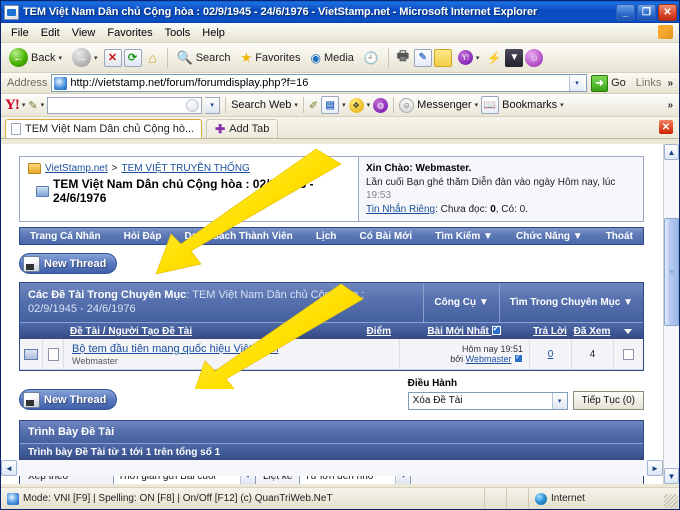 The image size is (680, 510). What do you see at coordinates (464, 236) in the screenshot?
I see `nav-item-search: Tìm Kiếm ▼` at bounding box center [464, 236].